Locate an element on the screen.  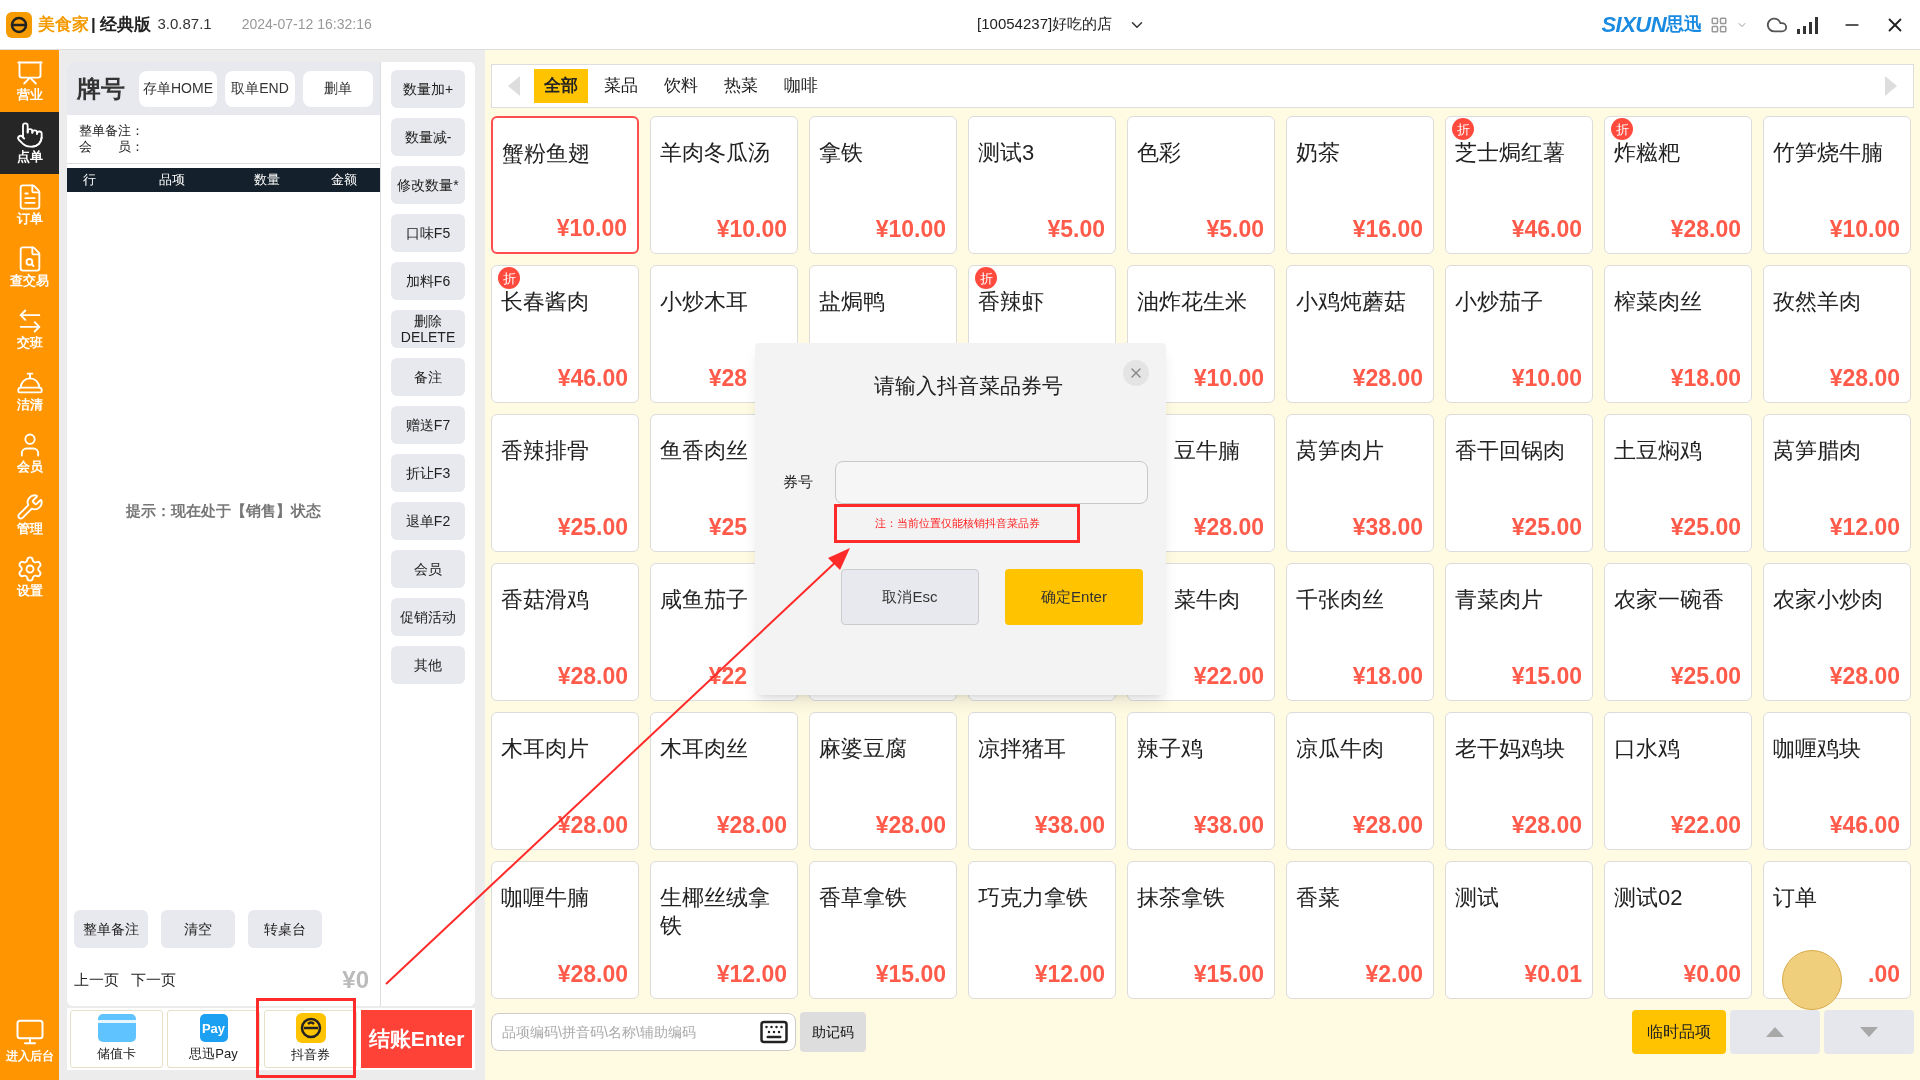
coupon-input is located at coordinates (991, 482).